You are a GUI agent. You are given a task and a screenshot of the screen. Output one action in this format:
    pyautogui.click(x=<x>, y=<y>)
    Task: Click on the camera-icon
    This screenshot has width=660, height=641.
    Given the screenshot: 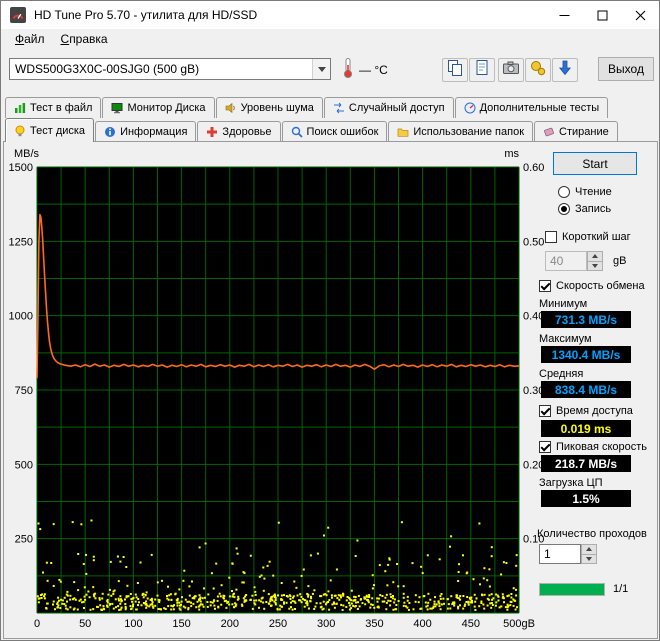 What is the action you would take?
    pyautogui.click(x=511, y=70)
    